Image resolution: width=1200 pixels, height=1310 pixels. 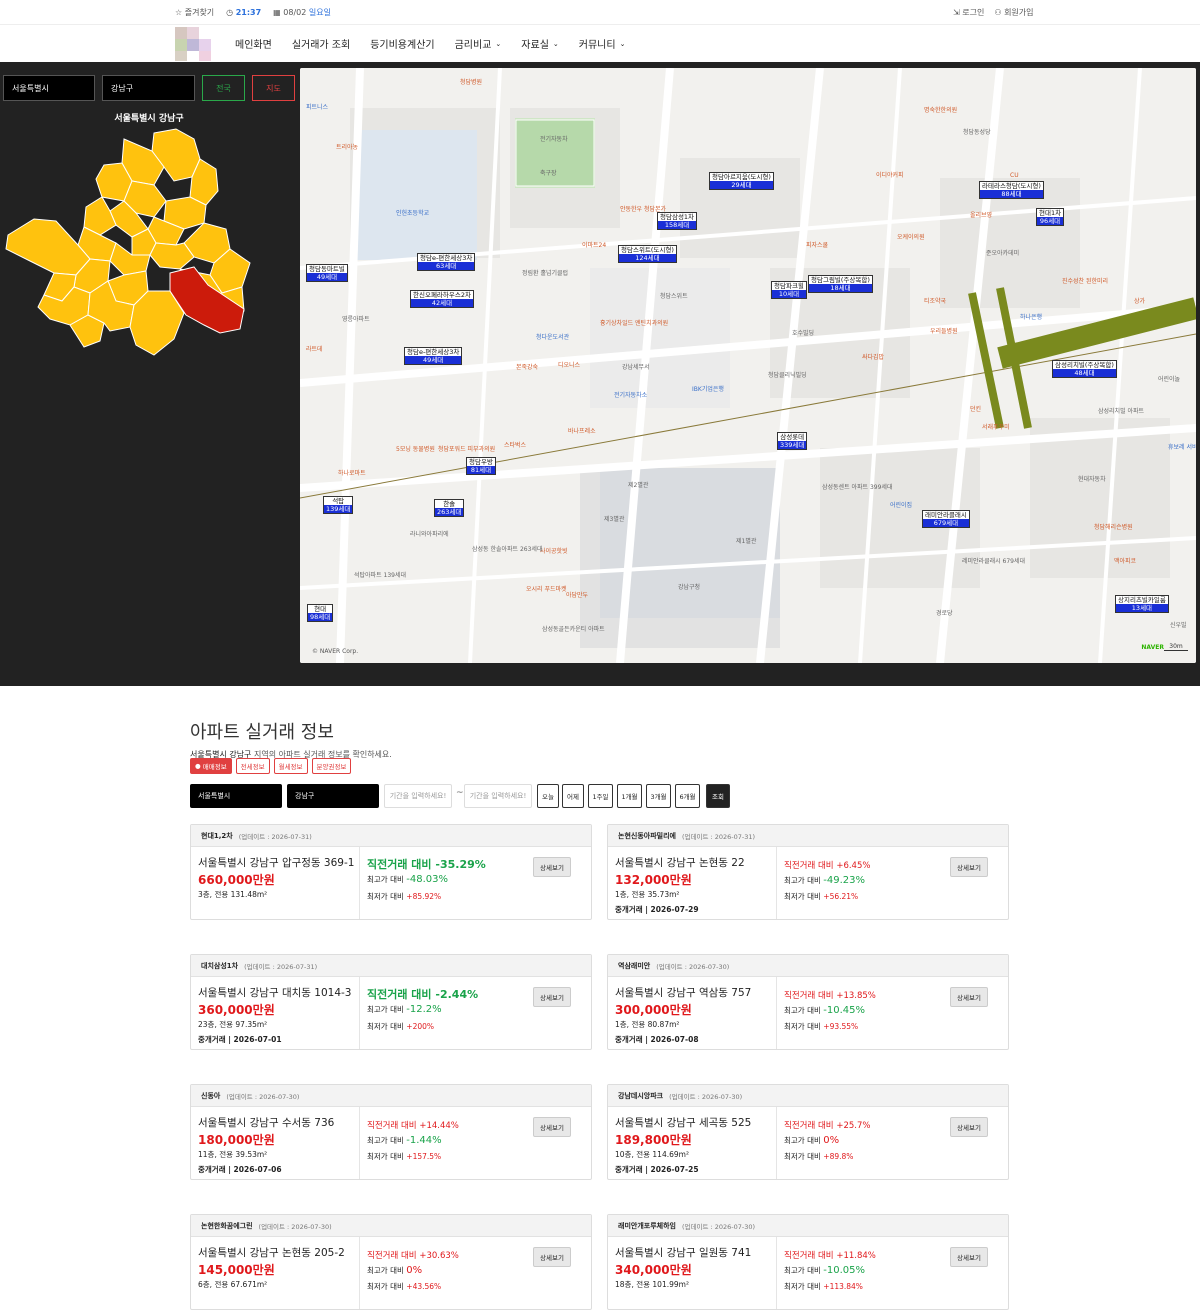 What do you see at coordinates (194, 44) in the screenshot?
I see `site-logo` at bounding box center [194, 44].